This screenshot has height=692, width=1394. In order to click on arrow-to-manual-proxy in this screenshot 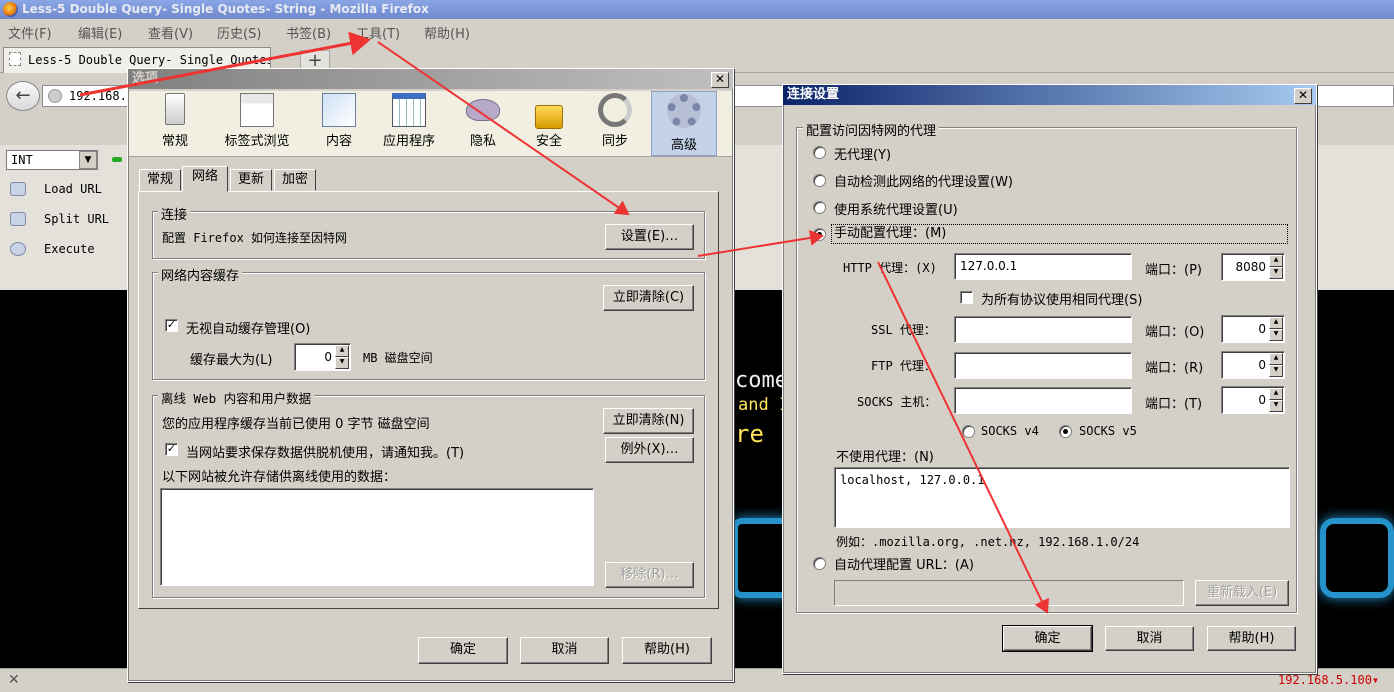, I will do `click(760, 243)`.